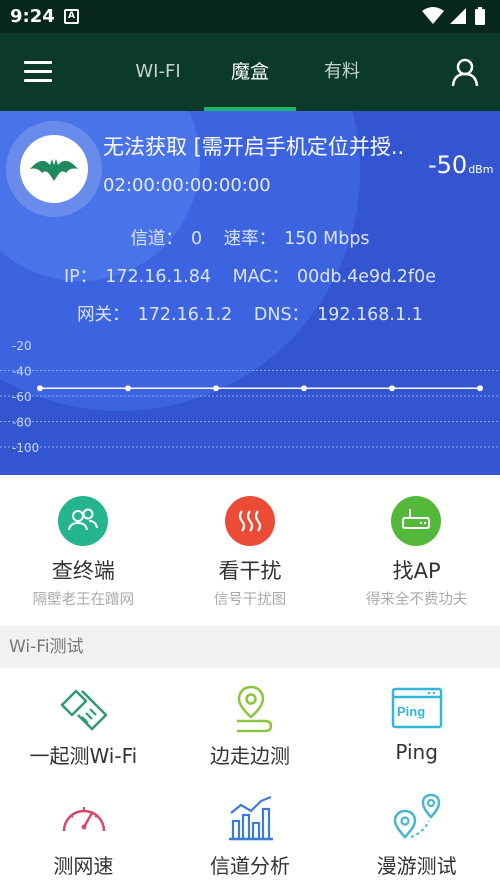 The image size is (500, 888). What do you see at coordinates (250, 16) in the screenshot?
I see `status-bar: 9:24 A` at bounding box center [250, 16].